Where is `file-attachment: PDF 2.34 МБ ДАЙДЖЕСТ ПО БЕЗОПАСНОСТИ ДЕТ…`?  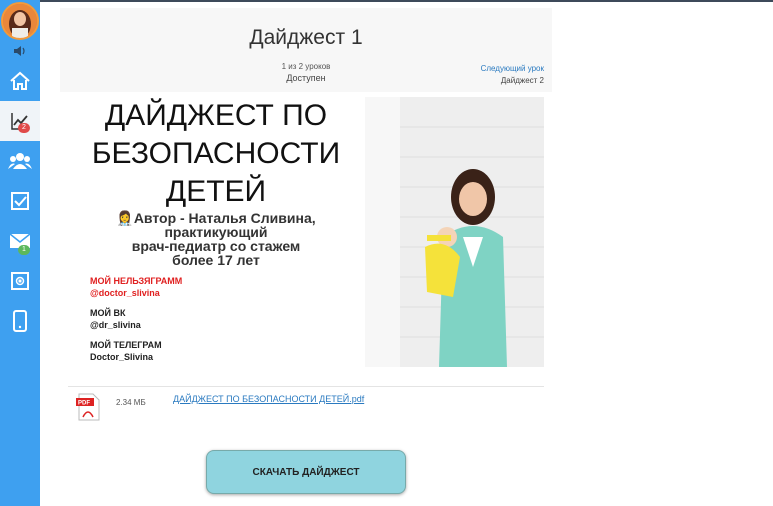
file-attachment: PDF 2.34 МБ ДАЙДЖЕСТ ПО БЕЗОПАСНОСТИ ДЕТ… is located at coordinates (306, 408).